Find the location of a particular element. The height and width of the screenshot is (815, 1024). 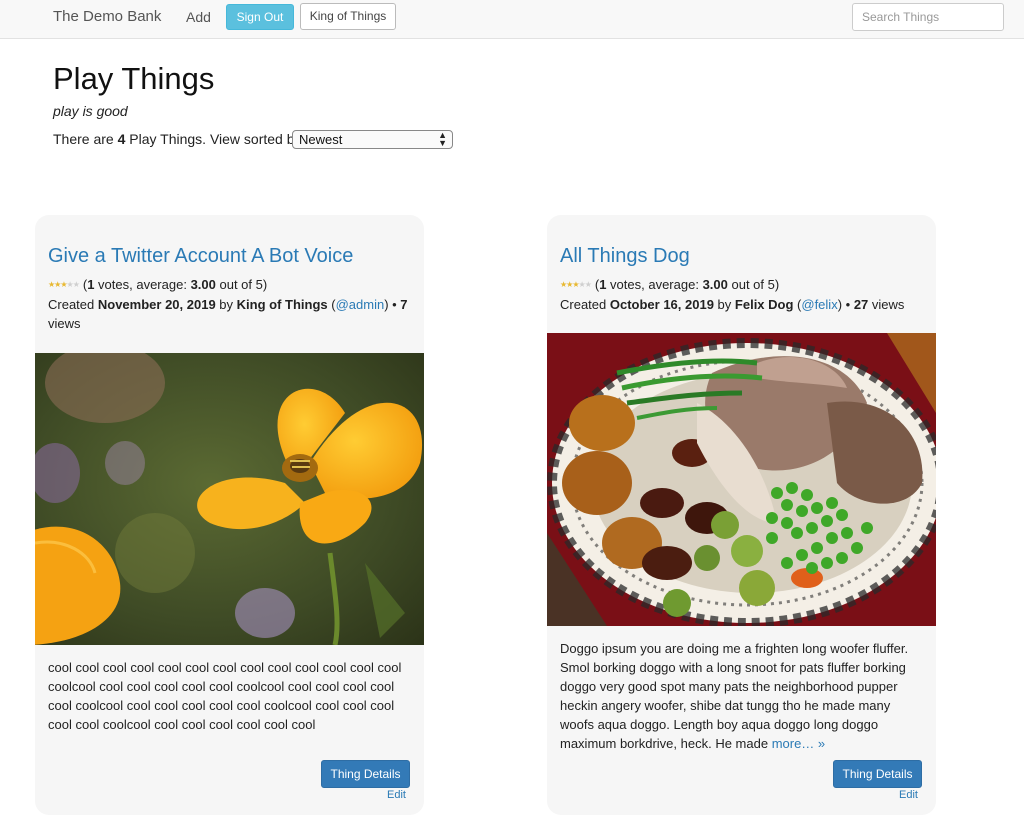

brand-link: The Demo Bank is located at coordinates (107, 16).